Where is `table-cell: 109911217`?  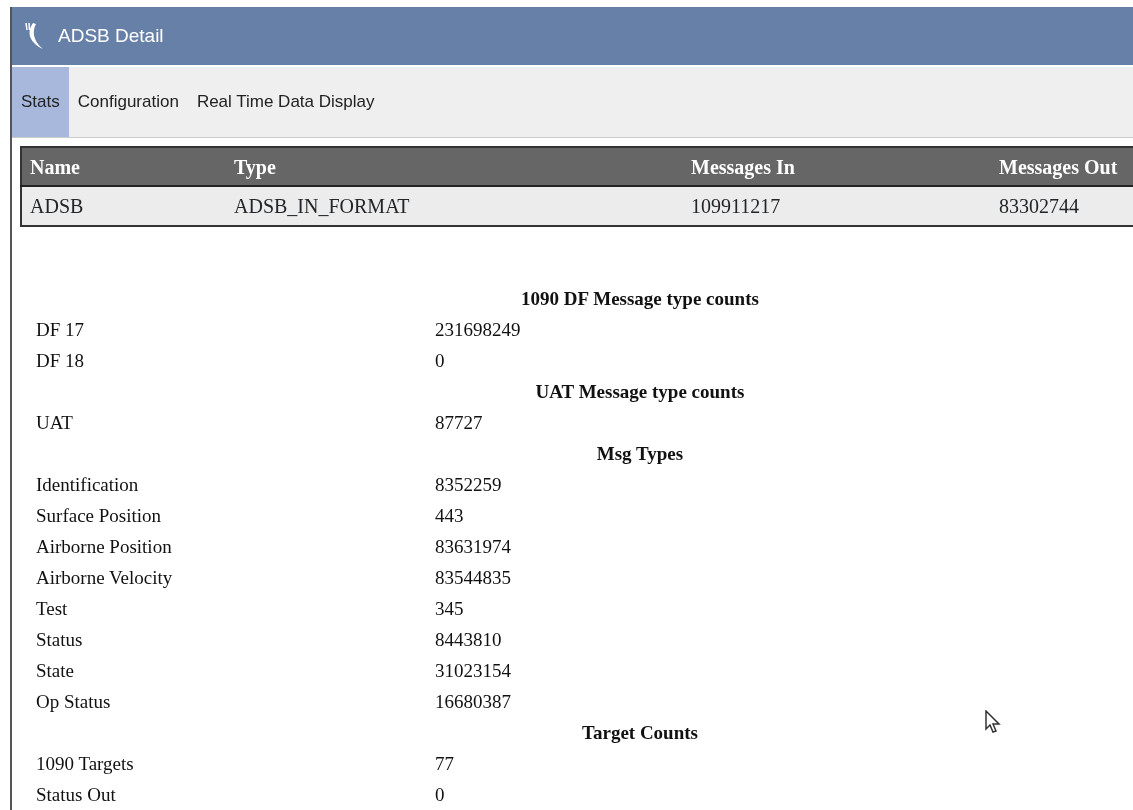 table-cell: 109911217 is located at coordinates (837, 206).